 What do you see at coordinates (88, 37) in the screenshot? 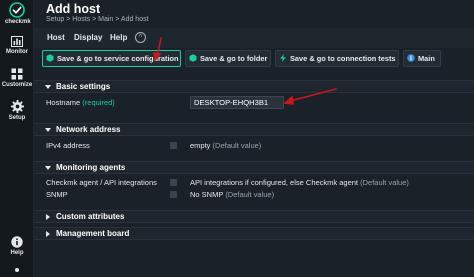
I see `menu-display: Display` at bounding box center [88, 37].